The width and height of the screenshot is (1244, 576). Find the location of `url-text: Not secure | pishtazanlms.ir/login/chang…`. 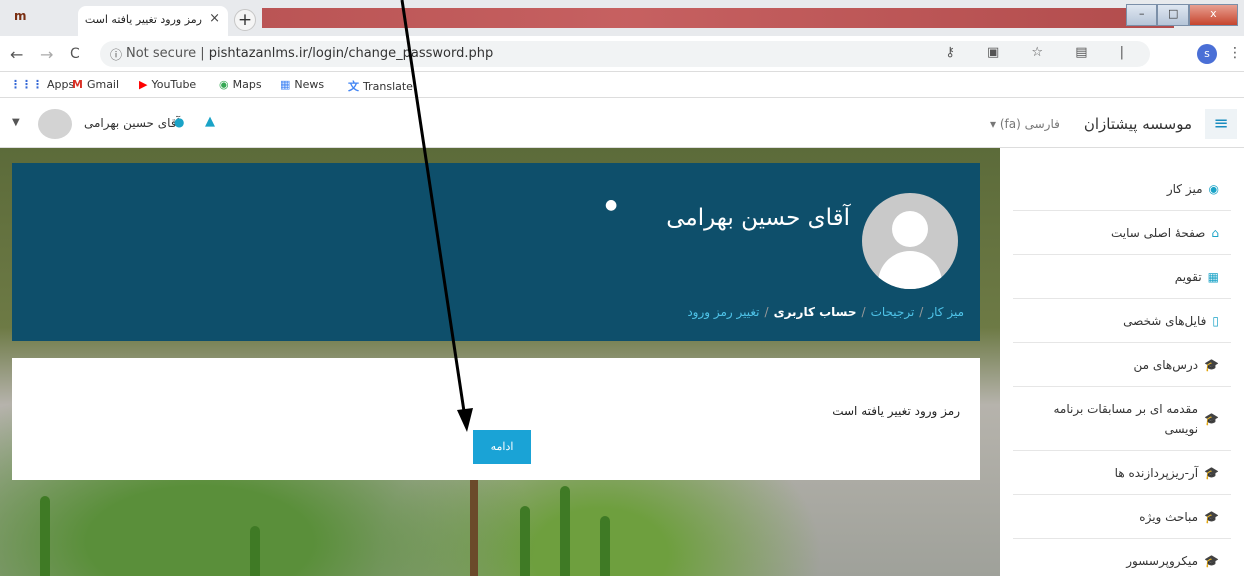

url-text: Not secure | pishtazanlms.ir/login/chang… is located at coordinates (309, 53).